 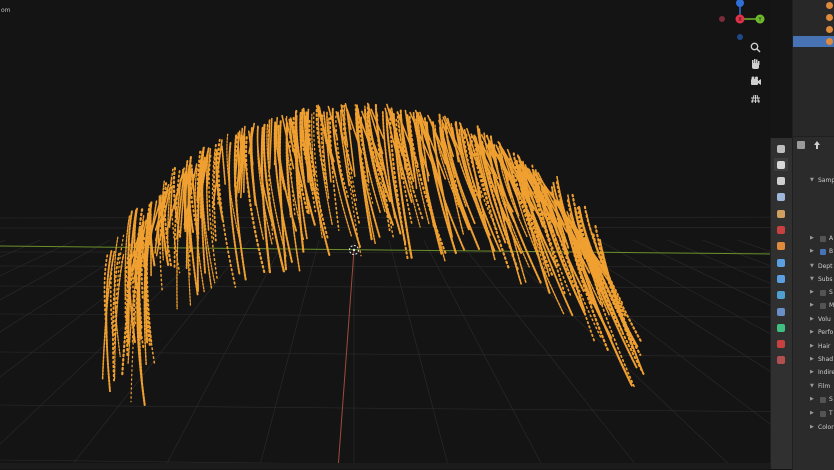 What do you see at coordinates (813, 280) in the screenshot?
I see `panel-header: ▼Subs` at bounding box center [813, 280].